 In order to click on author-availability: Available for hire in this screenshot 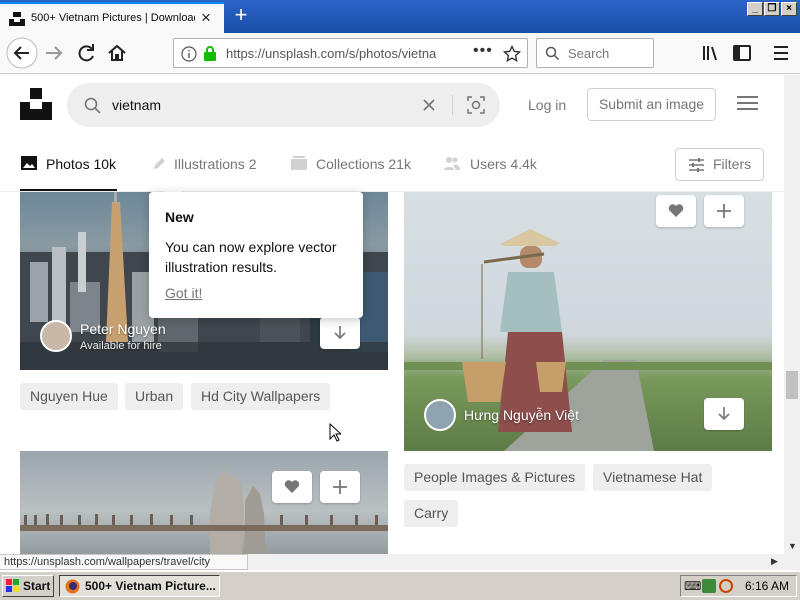, I will do `click(121, 346)`.